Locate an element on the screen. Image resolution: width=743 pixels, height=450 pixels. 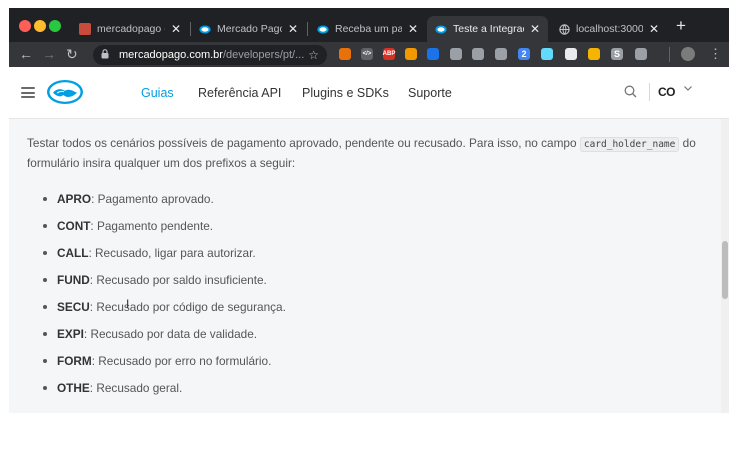
tab-title: Teste a Integração is located at coordinates (488, 29).